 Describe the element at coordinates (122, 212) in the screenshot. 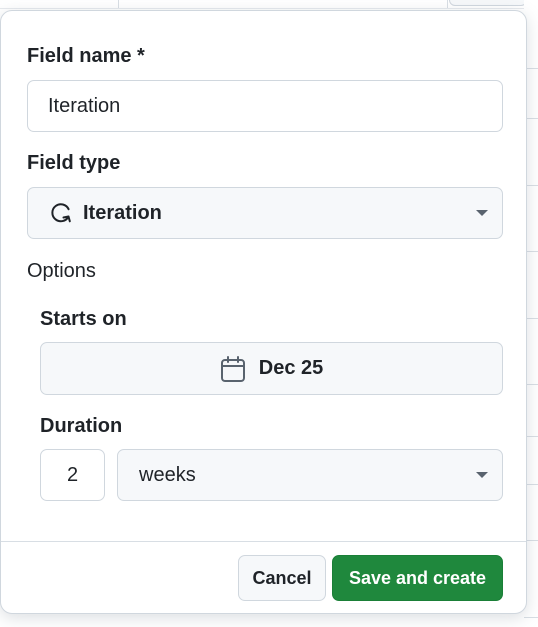

I see `field-type-value: Iteration` at that location.